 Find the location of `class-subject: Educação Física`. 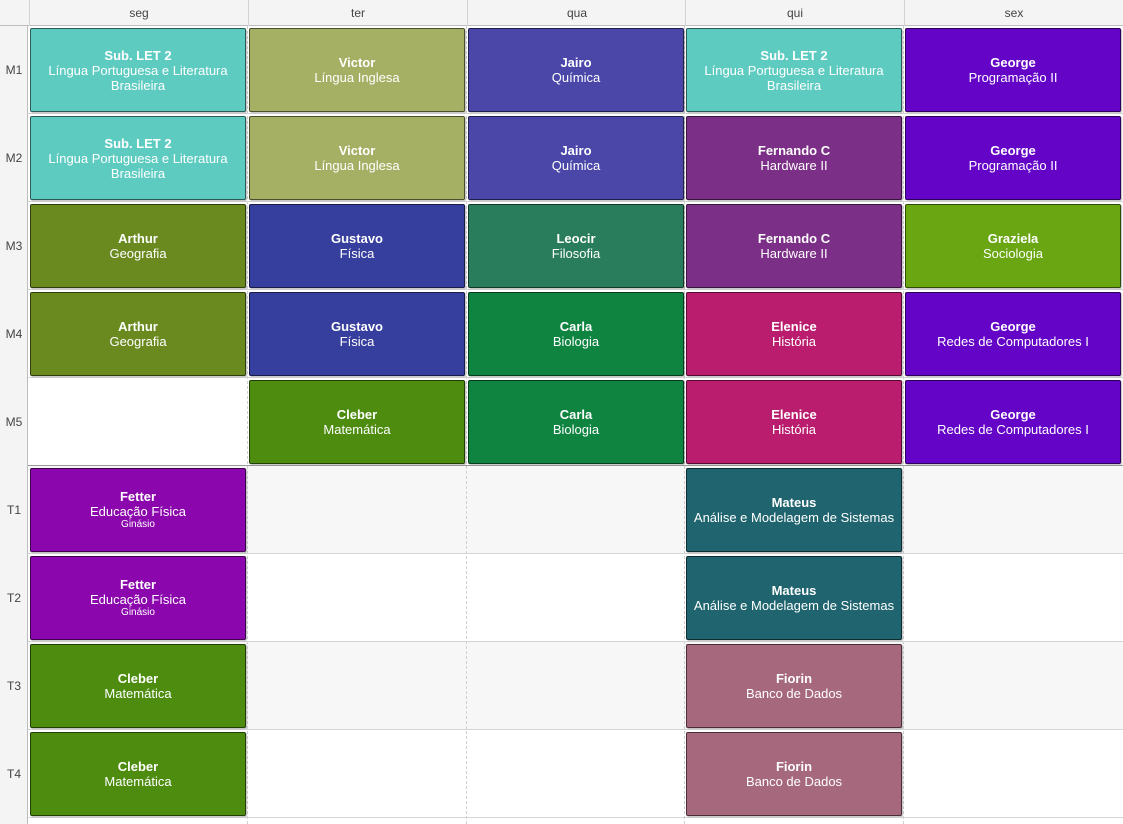

class-subject: Educação Física is located at coordinates (138, 511).